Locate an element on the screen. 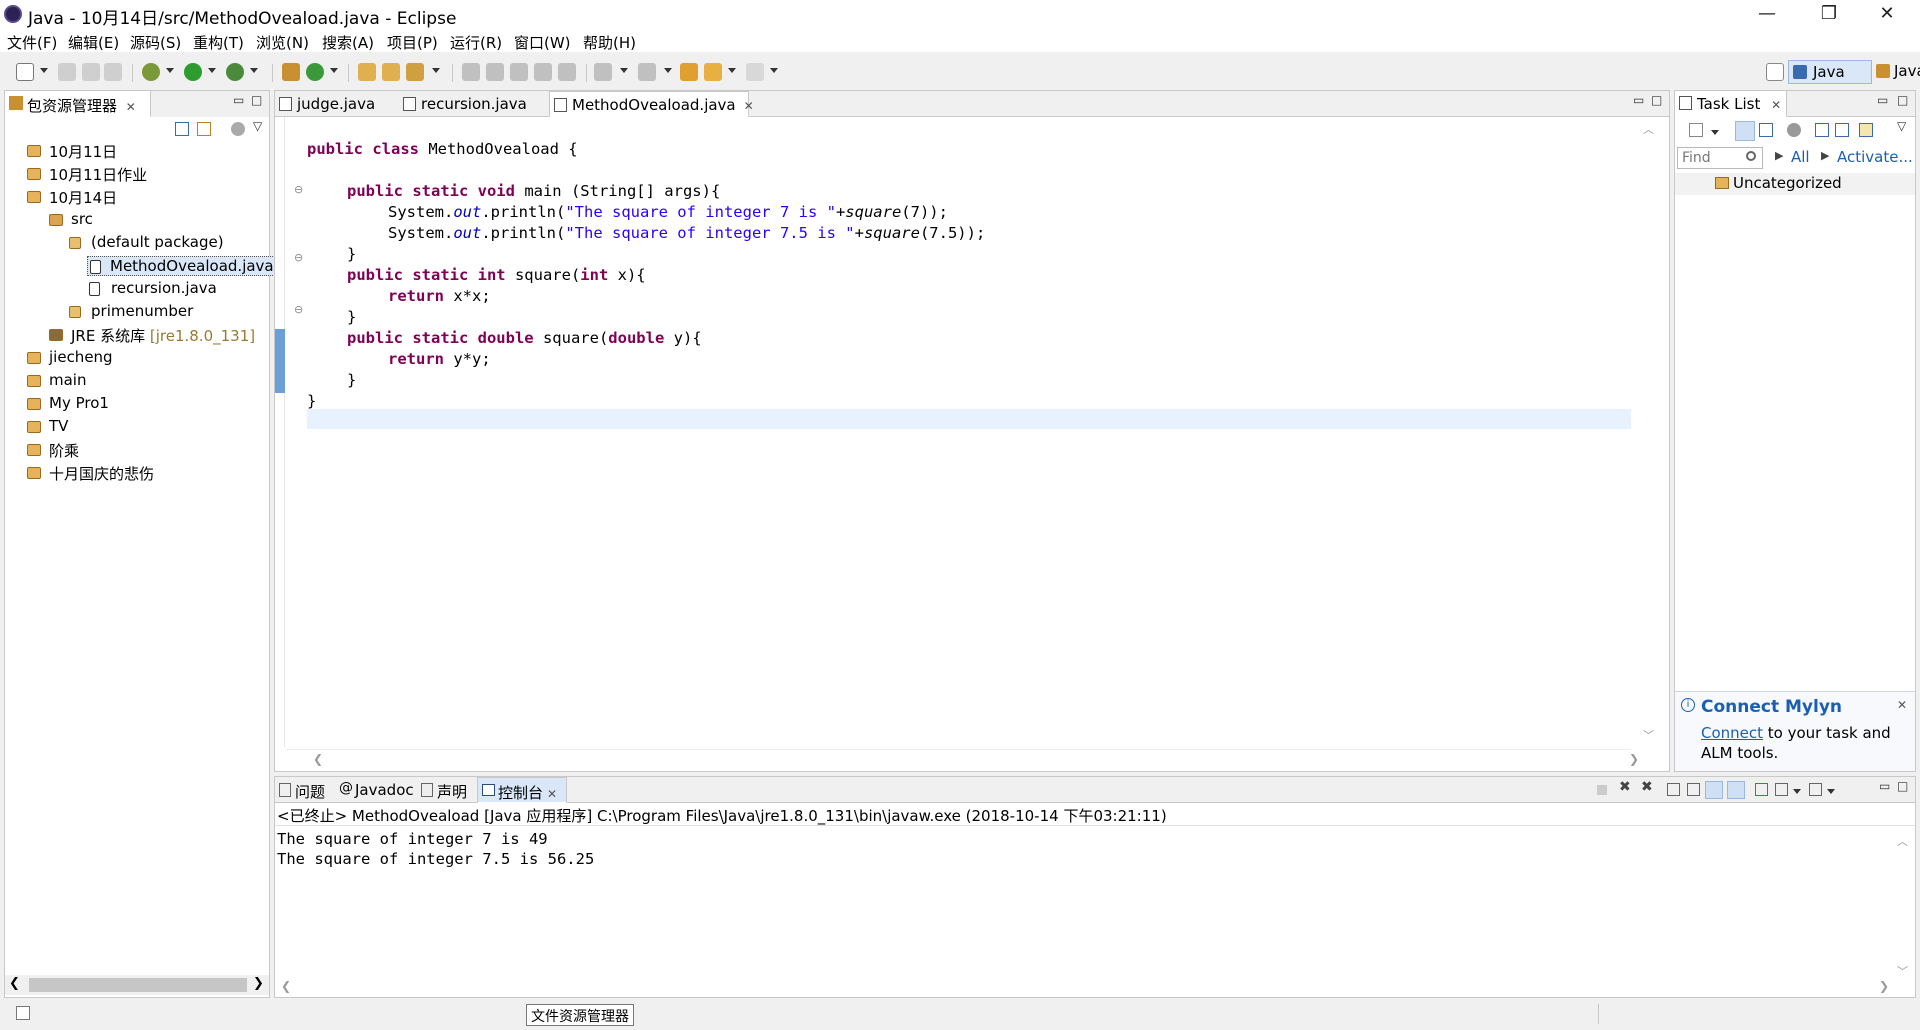 This screenshot has height=1030, width=1920. show-whitespace-icon is located at coordinates (543, 72).